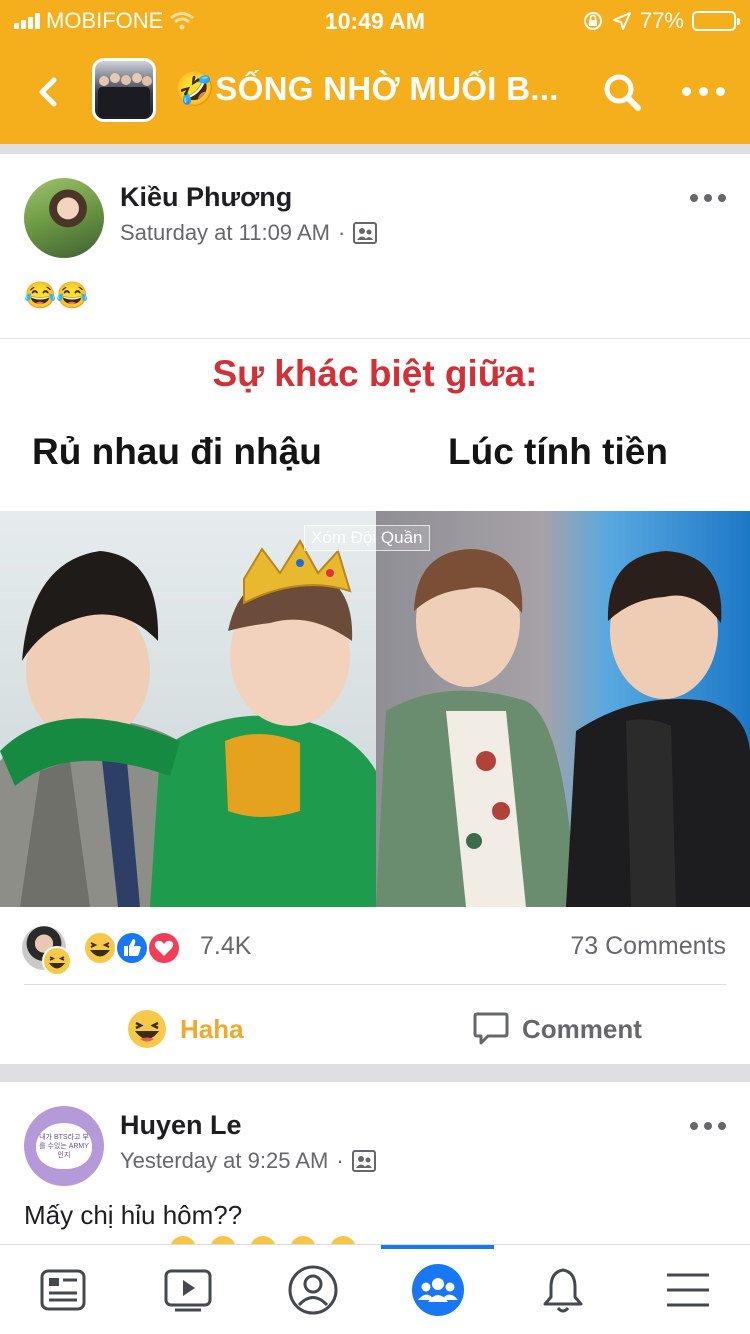 This screenshot has width=750, height=1334. I want to click on reaction-summary: 7.4K 73 Comments, so click(375, 950).